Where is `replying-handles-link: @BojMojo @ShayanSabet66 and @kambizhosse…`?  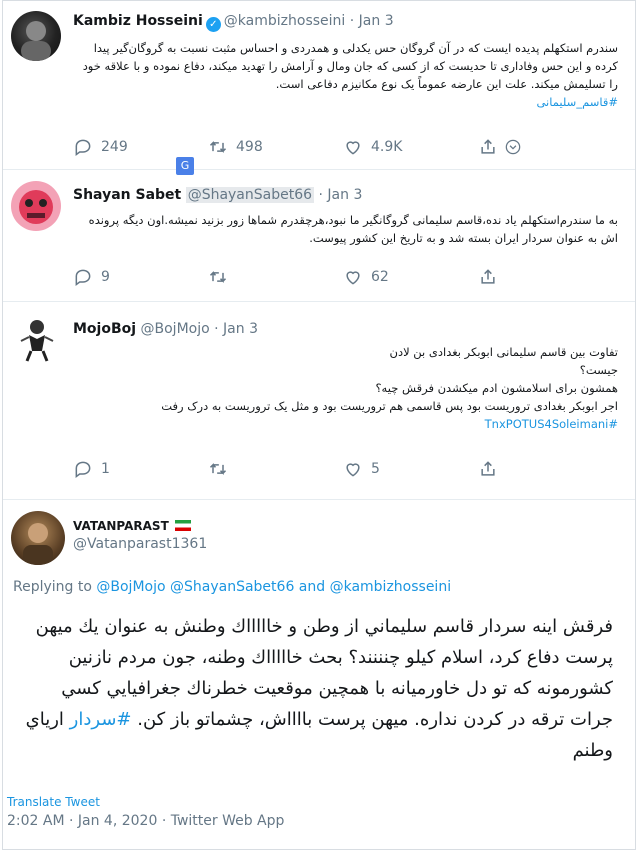
replying-handles-link: @BojMojo @ShayanSabet66 and @kambizhosse… is located at coordinates (273, 587).